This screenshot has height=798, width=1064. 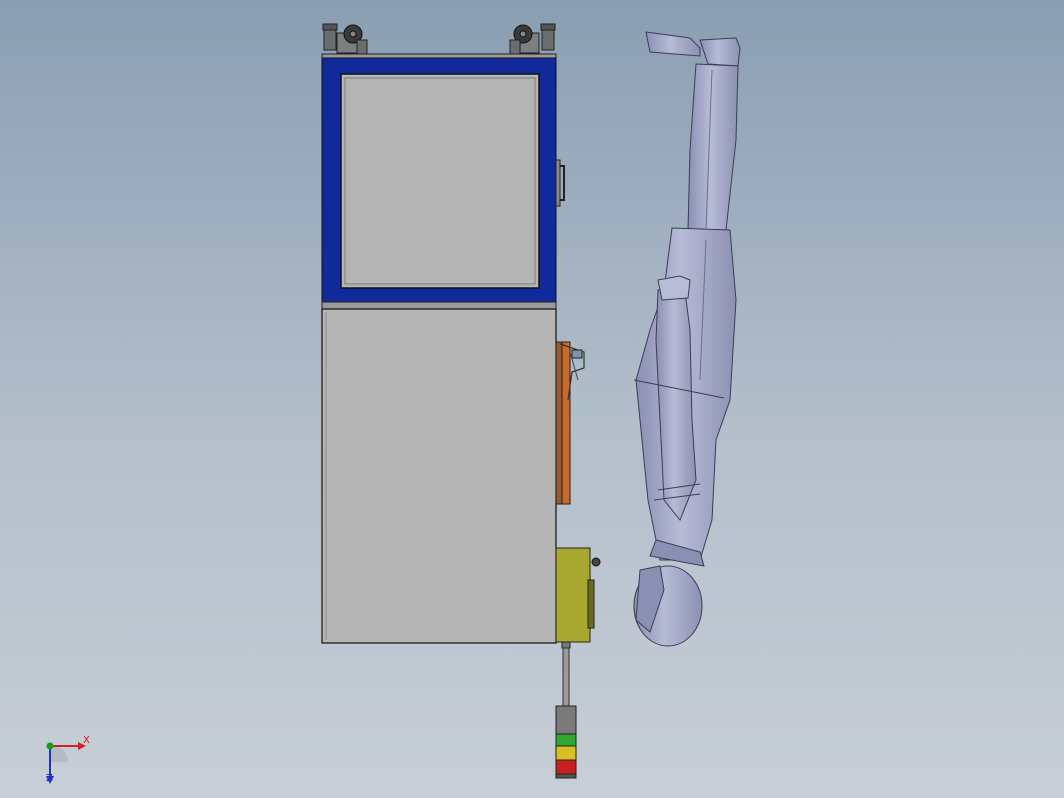 What do you see at coordinates (49, 778) in the screenshot?
I see `axis-z-label: Z` at bounding box center [49, 778].